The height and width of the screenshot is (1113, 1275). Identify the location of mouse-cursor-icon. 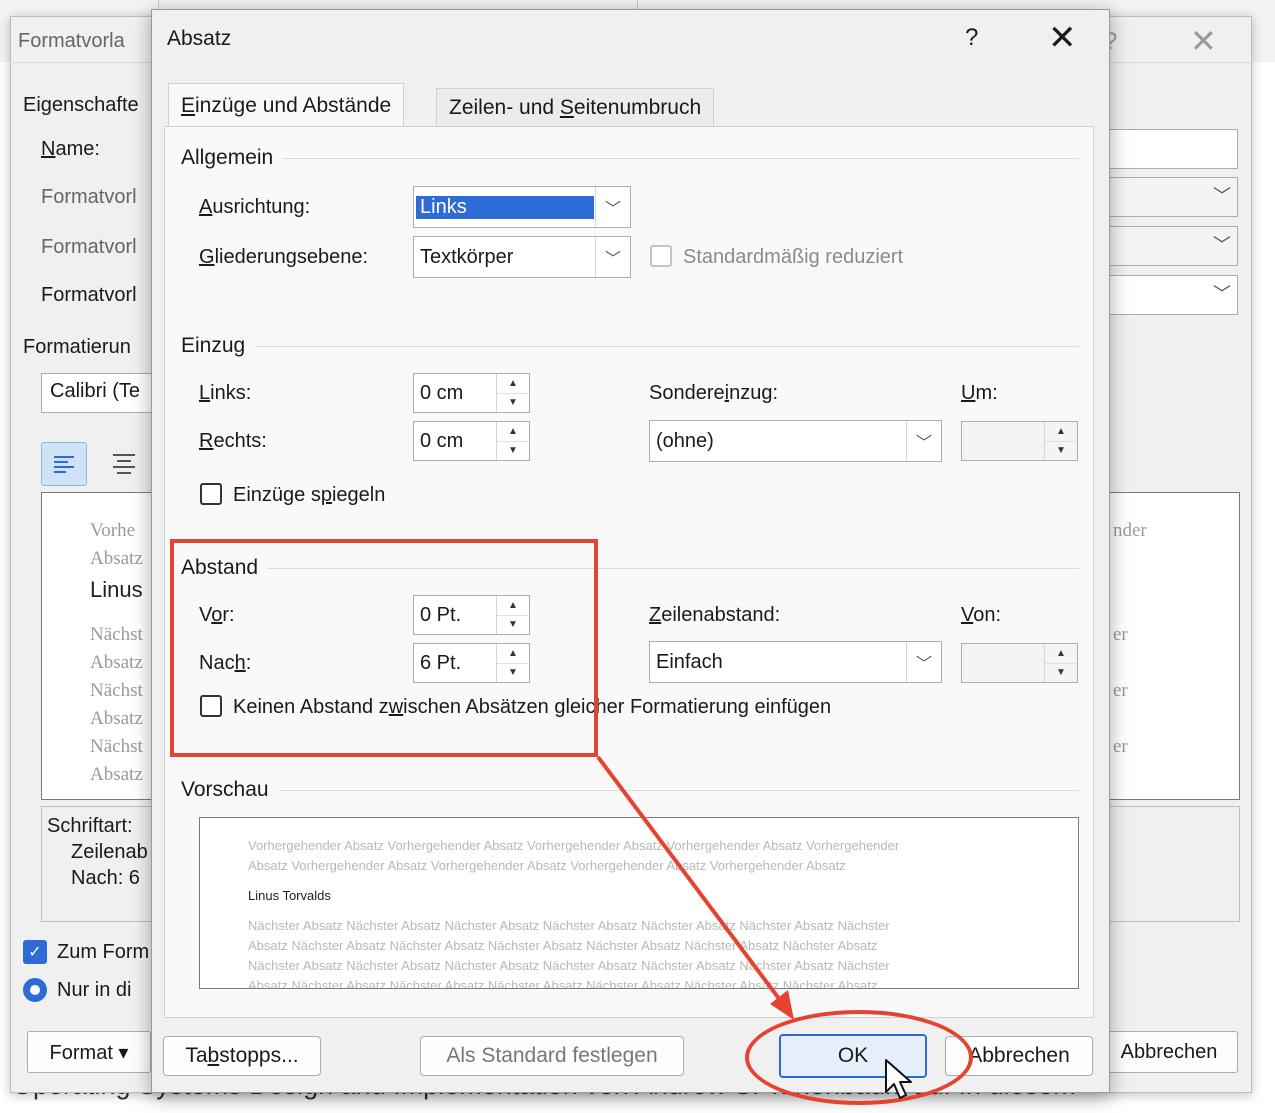
(898, 1079).